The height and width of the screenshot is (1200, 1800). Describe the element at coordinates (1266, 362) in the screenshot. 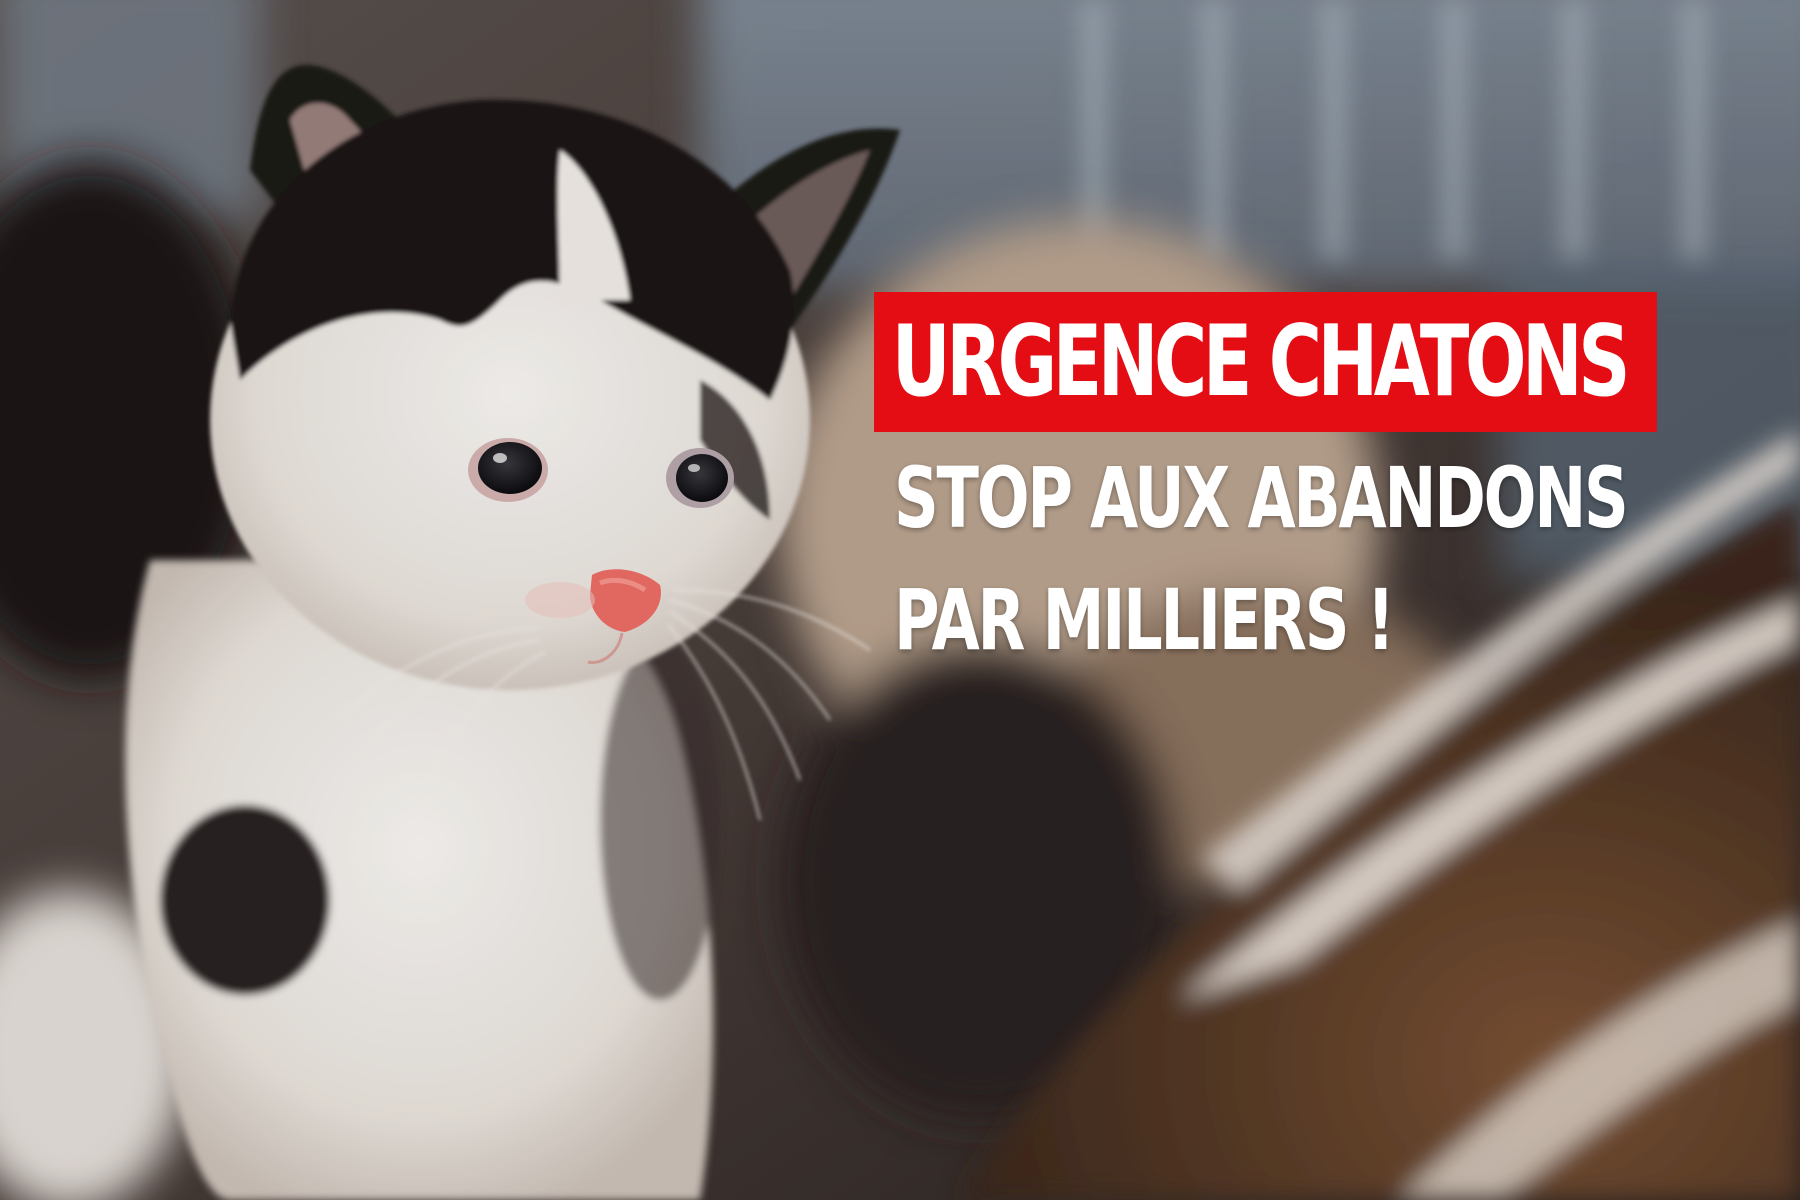

I see `headline-title: URGENCE CHATONS` at that location.